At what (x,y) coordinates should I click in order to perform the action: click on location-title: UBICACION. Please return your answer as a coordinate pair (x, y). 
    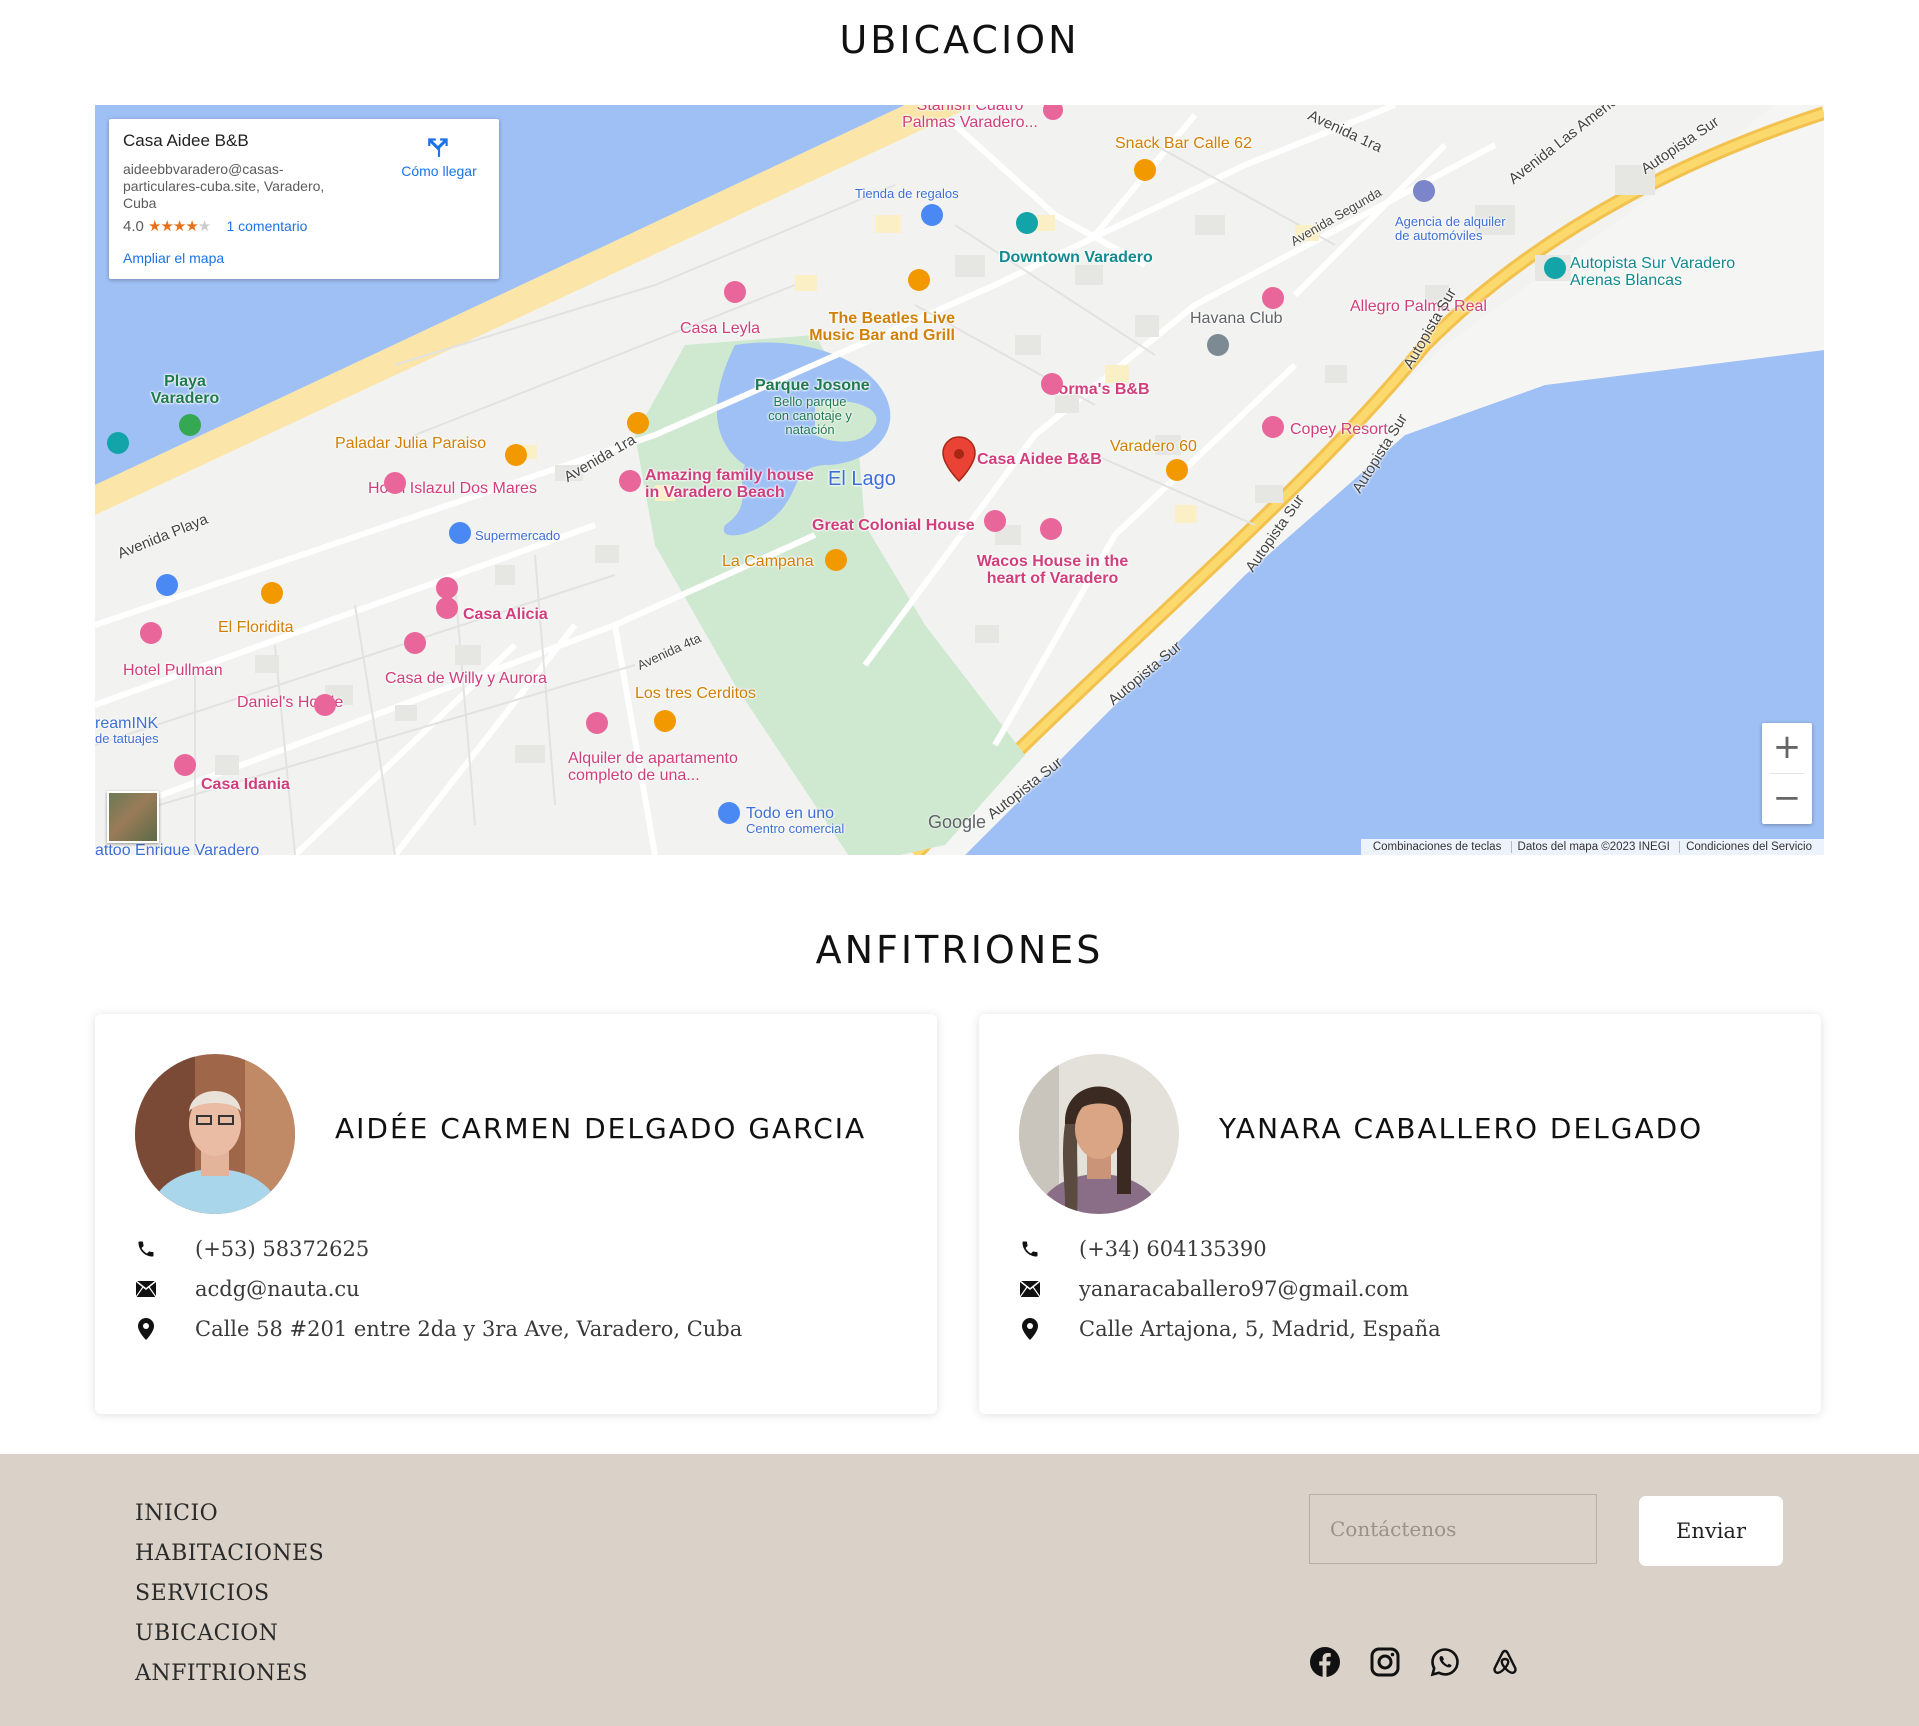
    Looking at the image, I should click on (959, 40).